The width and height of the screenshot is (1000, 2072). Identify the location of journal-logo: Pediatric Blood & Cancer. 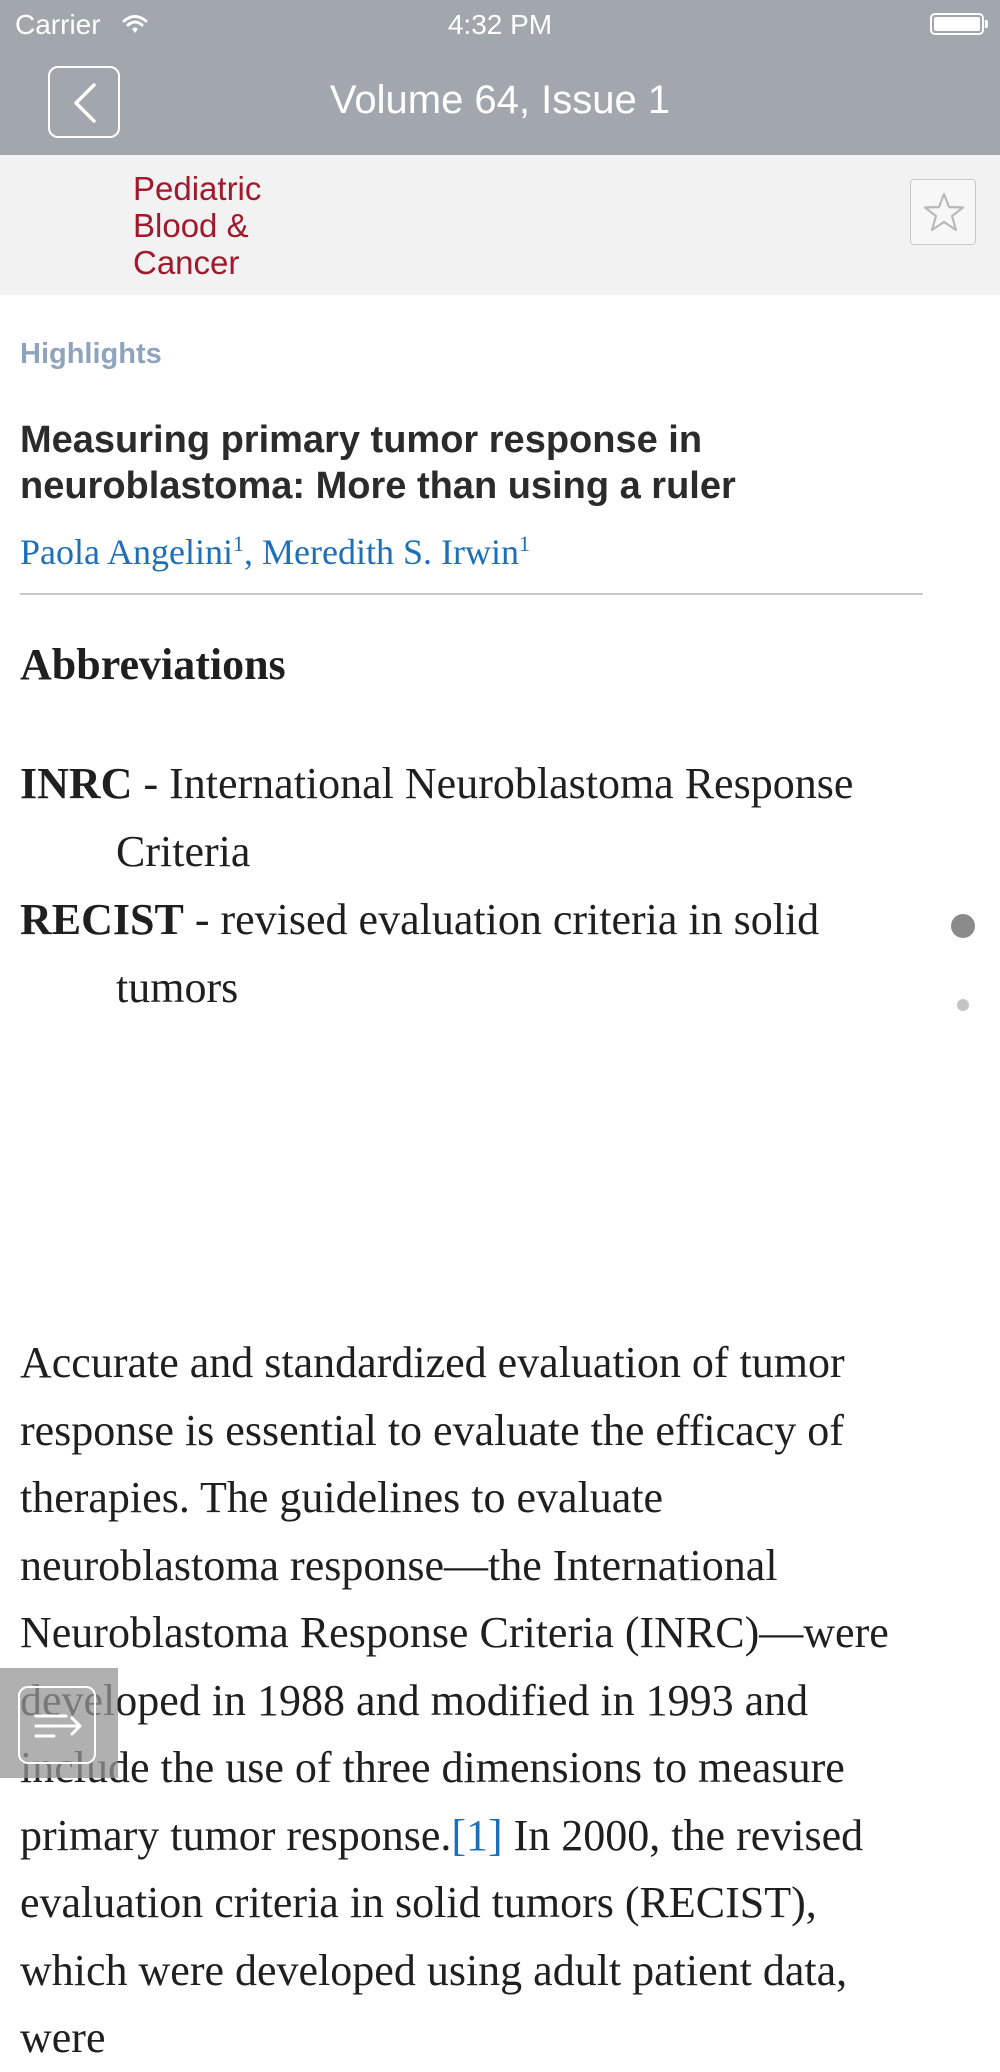
(197, 225).